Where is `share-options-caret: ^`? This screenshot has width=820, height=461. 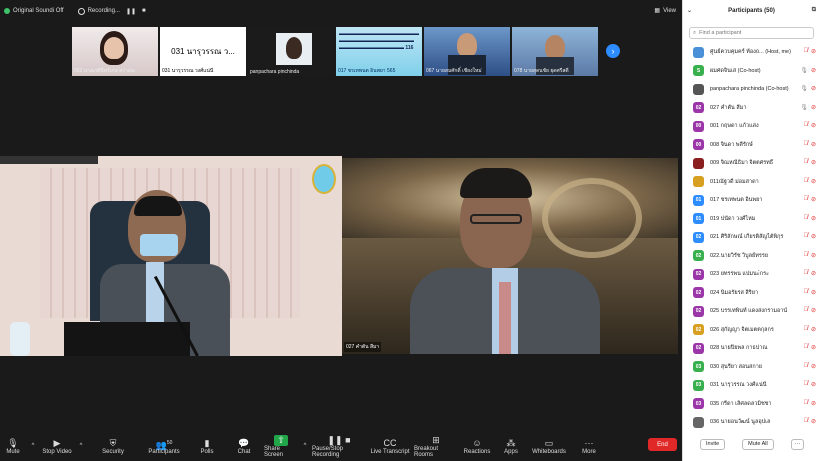 share-options-caret: ^ is located at coordinates (305, 446).